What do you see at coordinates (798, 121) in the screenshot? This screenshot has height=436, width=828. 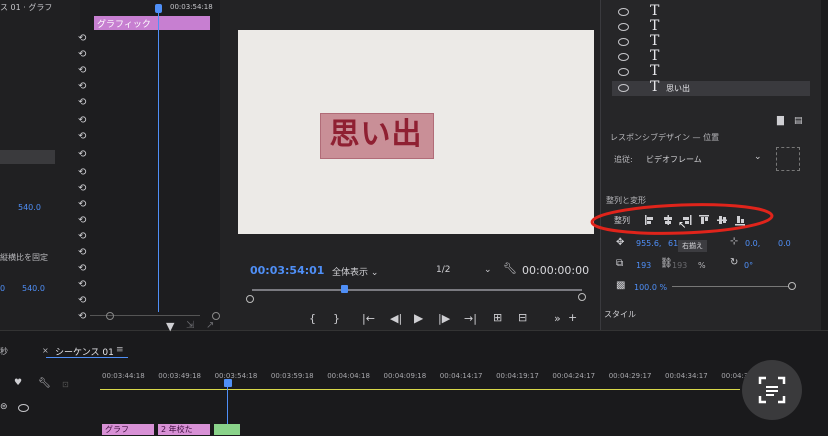 I see `new-layer-icon: ▤` at bounding box center [798, 121].